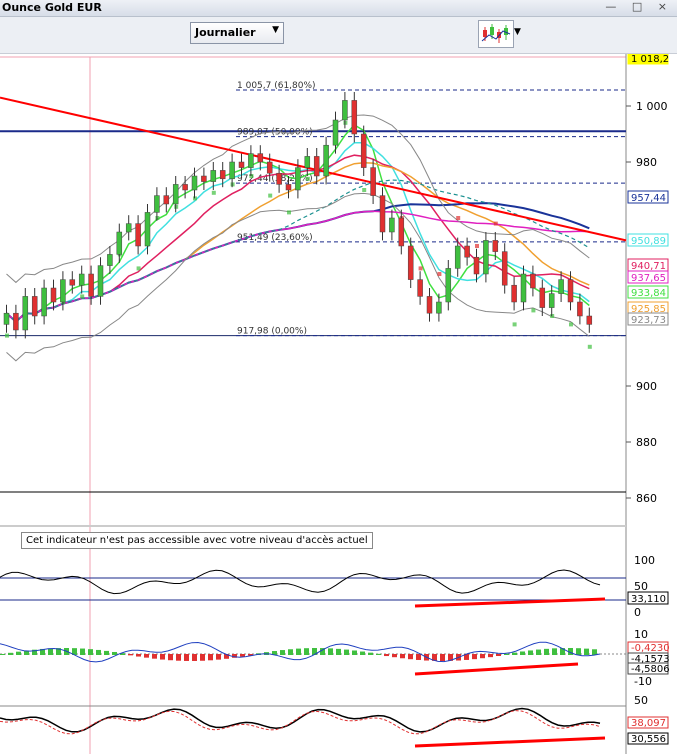 This screenshot has height=754, width=677. I want to click on axis-tick-label: 900, so click(646, 386).